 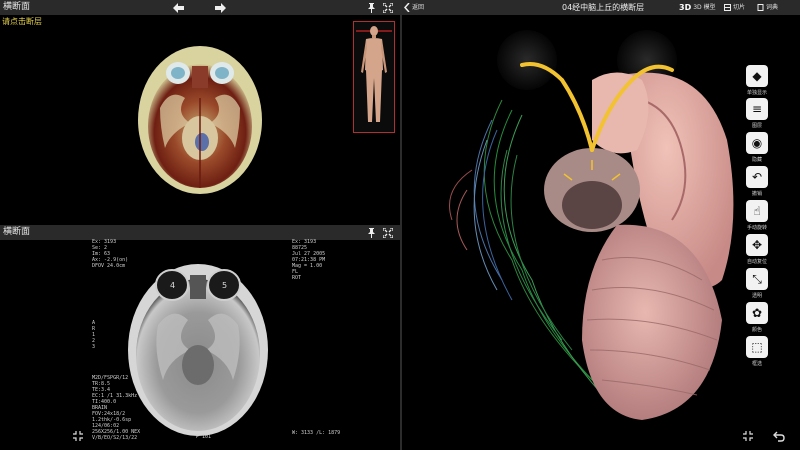 I want to click on mri-slice-image: 4 5, so click(x=198, y=342).